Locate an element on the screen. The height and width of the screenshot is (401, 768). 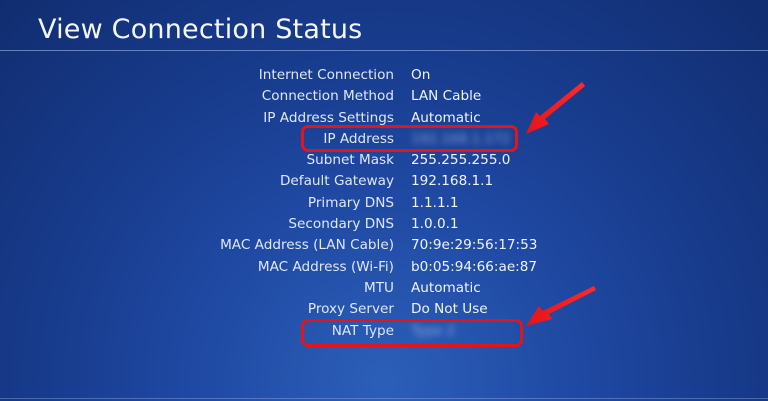
row-label: Subnet Mask is located at coordinates (350, 160).